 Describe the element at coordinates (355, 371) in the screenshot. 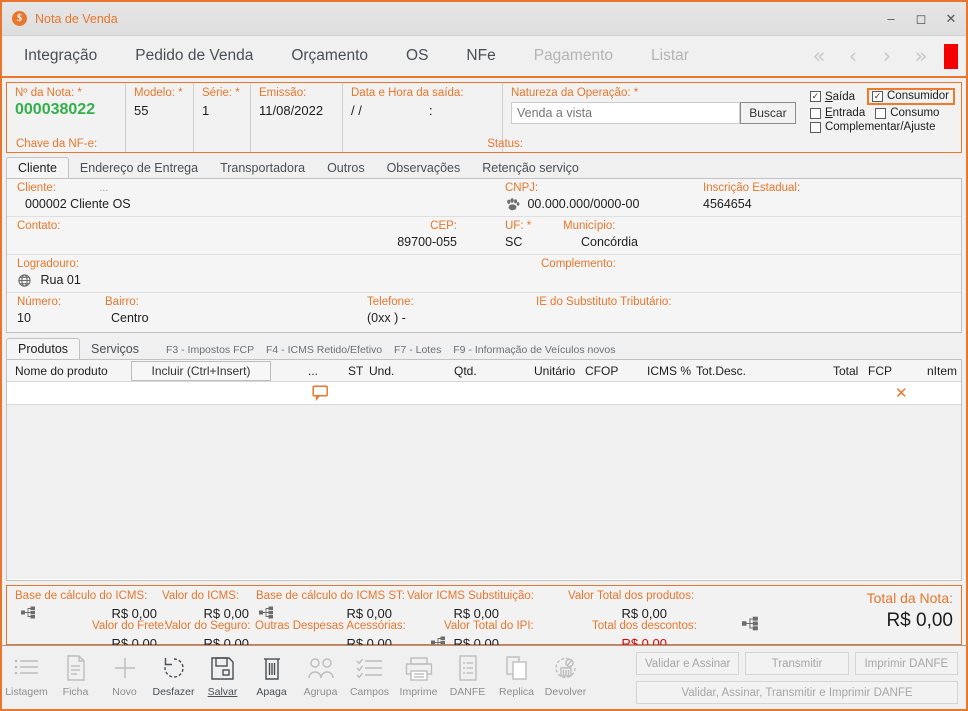

I see `column-header-st: ST` at that location.